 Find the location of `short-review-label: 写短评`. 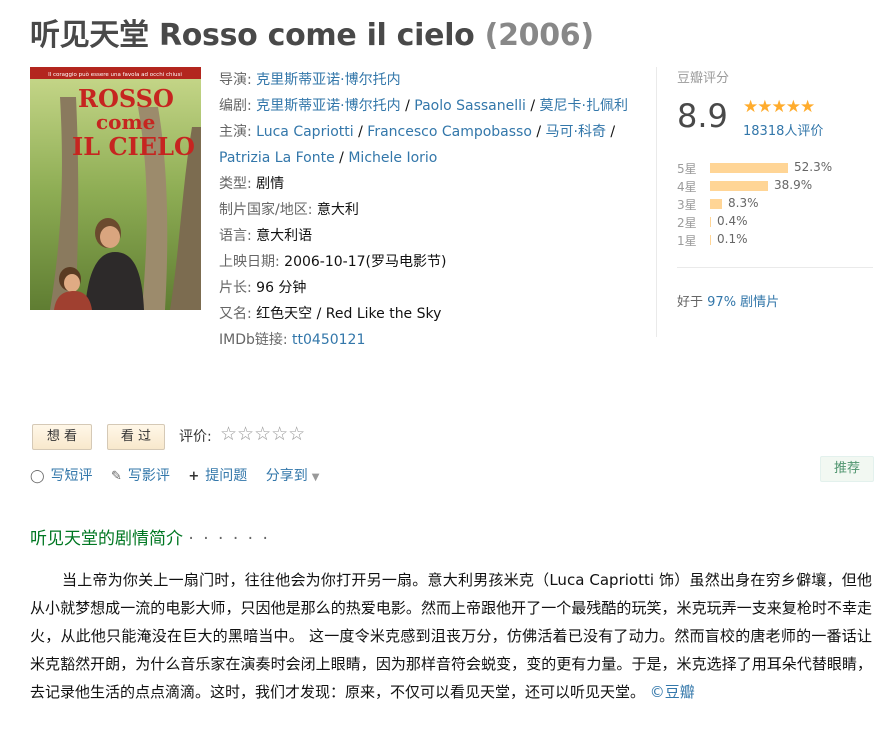

short-review-label: 写短评 is located at coordinates (71, 476).